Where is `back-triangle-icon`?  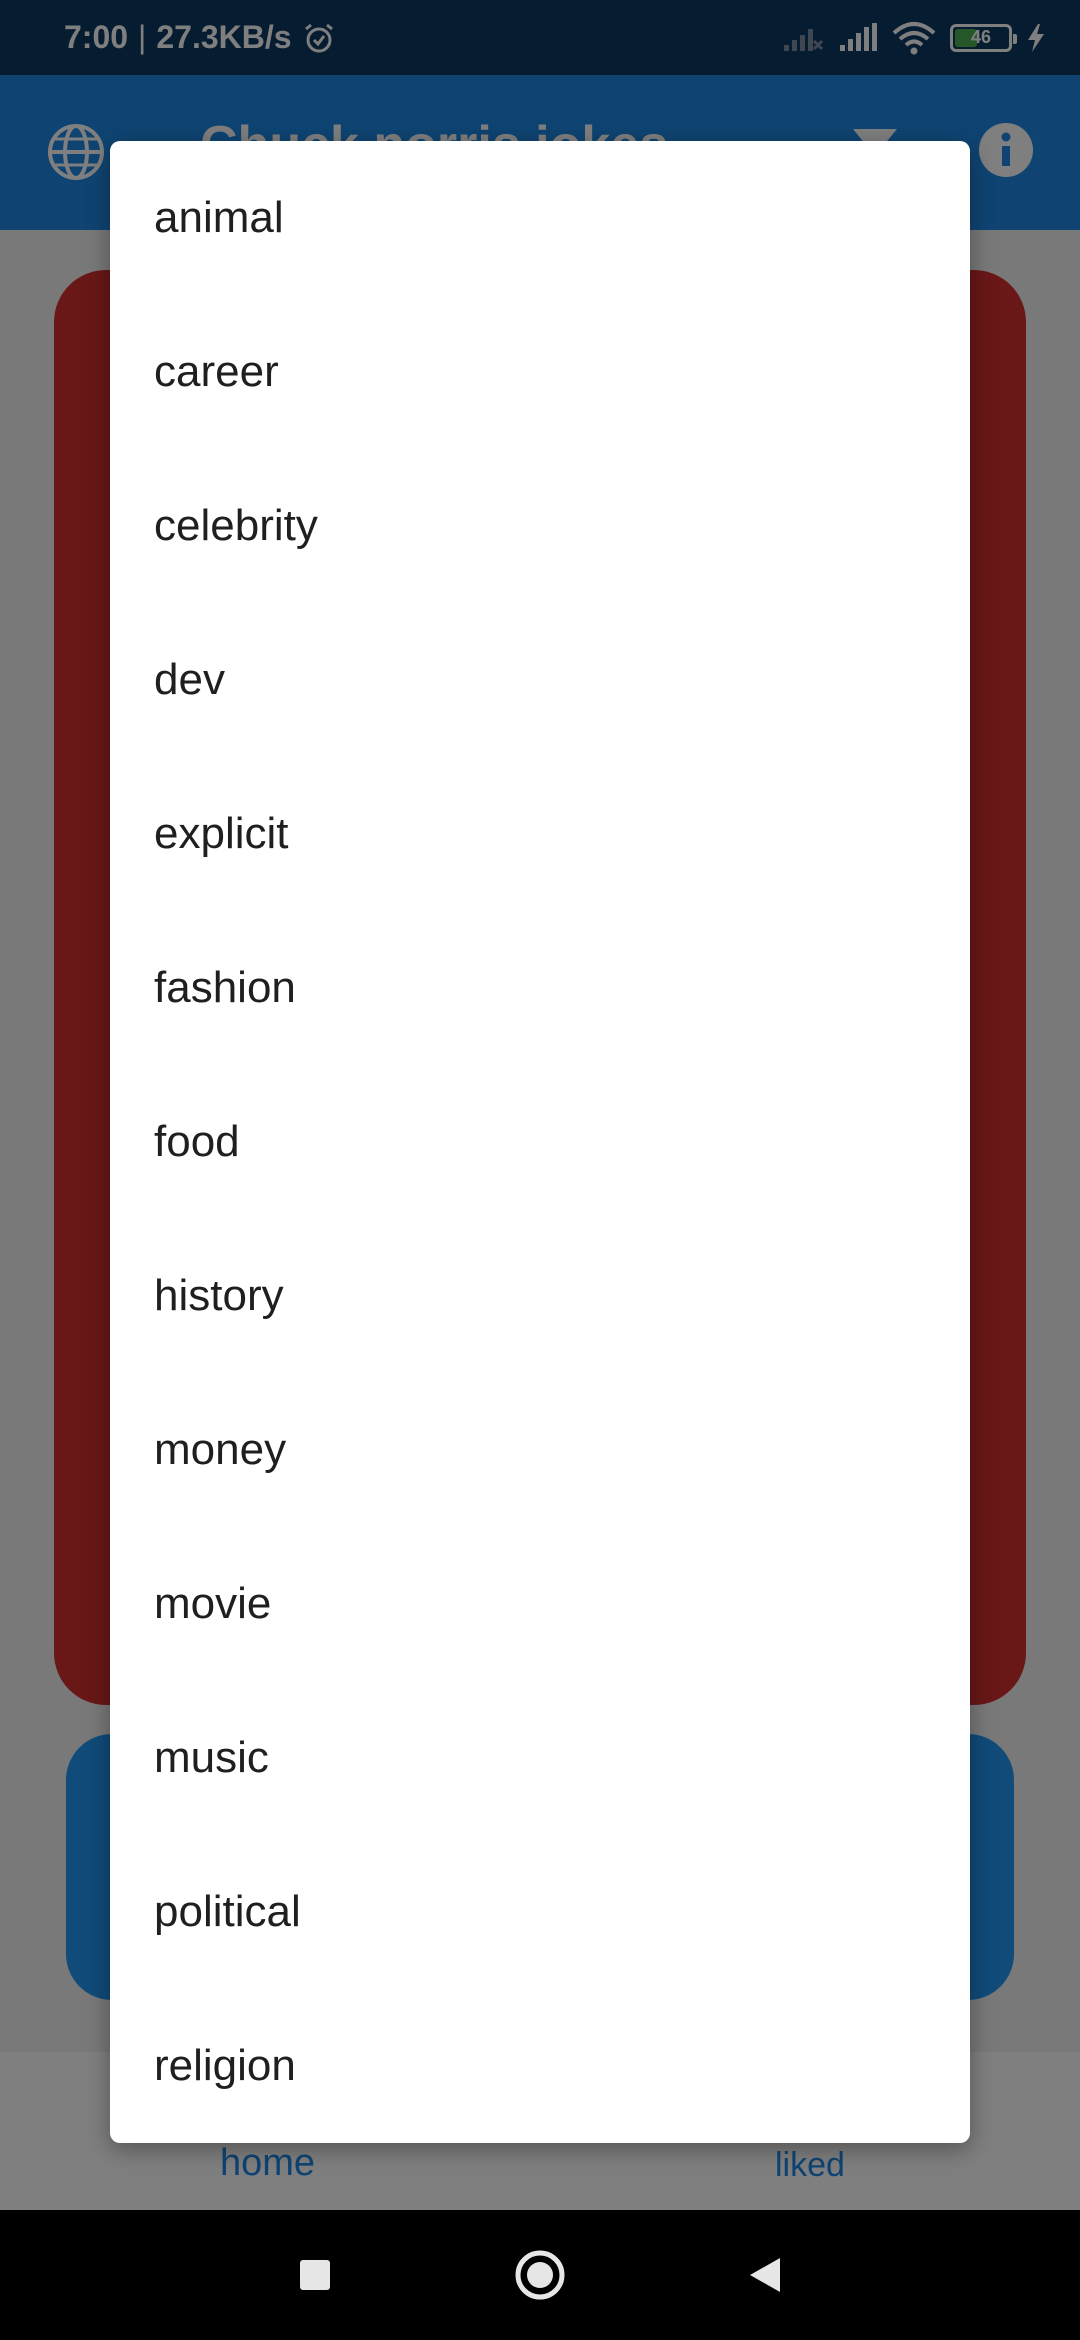 back-triangle-icon is located at coordinates (765, 2275).